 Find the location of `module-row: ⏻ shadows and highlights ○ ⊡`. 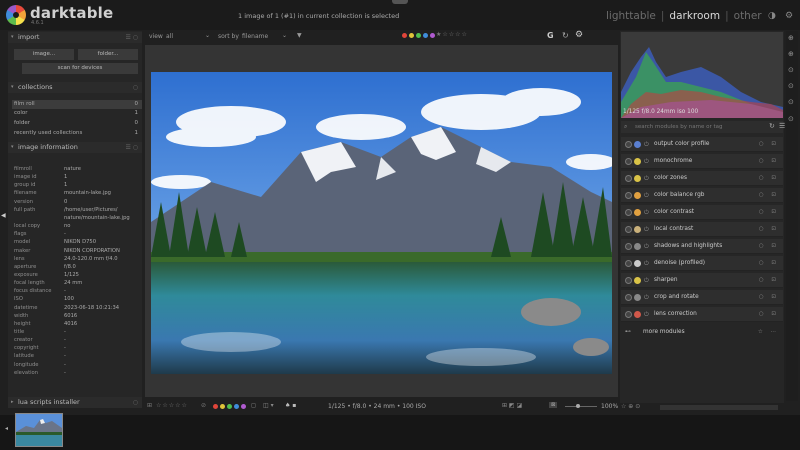

module-row: ⏻ shadows and highlights ○ ⊡ is located at coordinates (702, 246).